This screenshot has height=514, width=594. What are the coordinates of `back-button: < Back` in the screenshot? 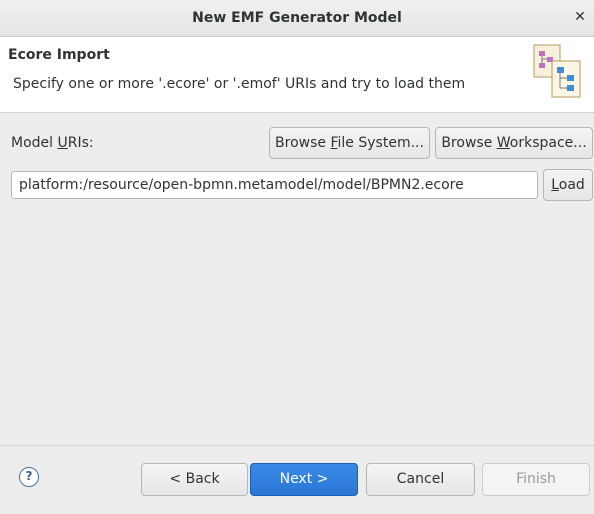 It's located at (194, 479).